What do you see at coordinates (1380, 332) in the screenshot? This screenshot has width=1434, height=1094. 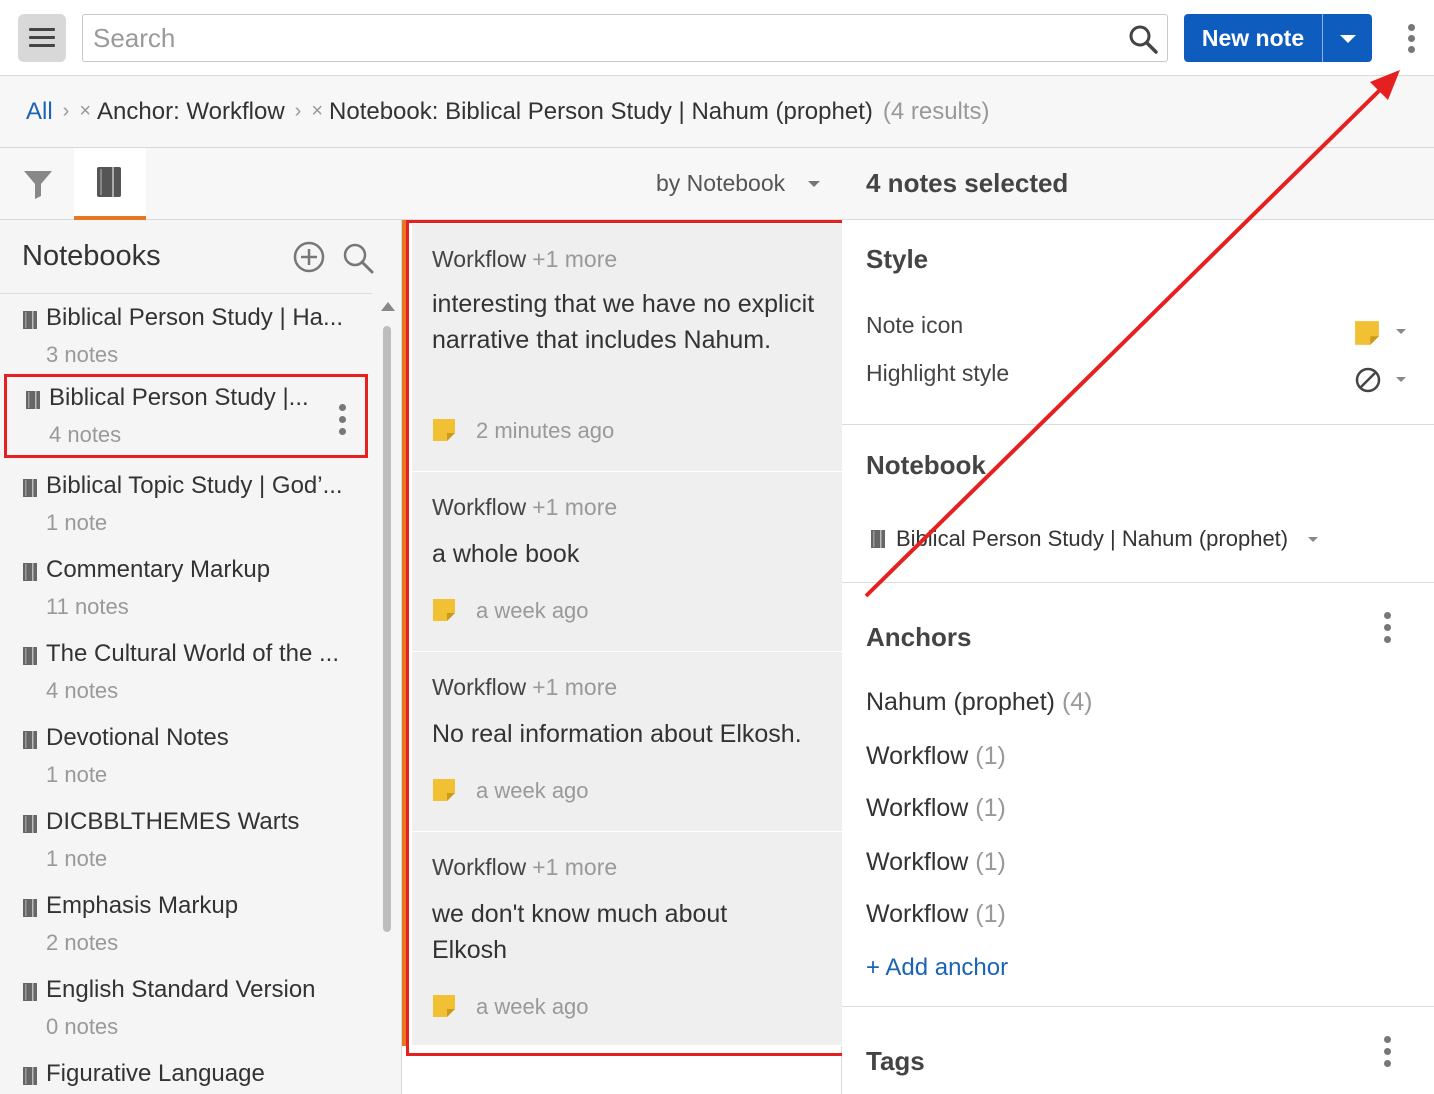 I see `note-icon-dropdown` at bounding box center [1380, 332].